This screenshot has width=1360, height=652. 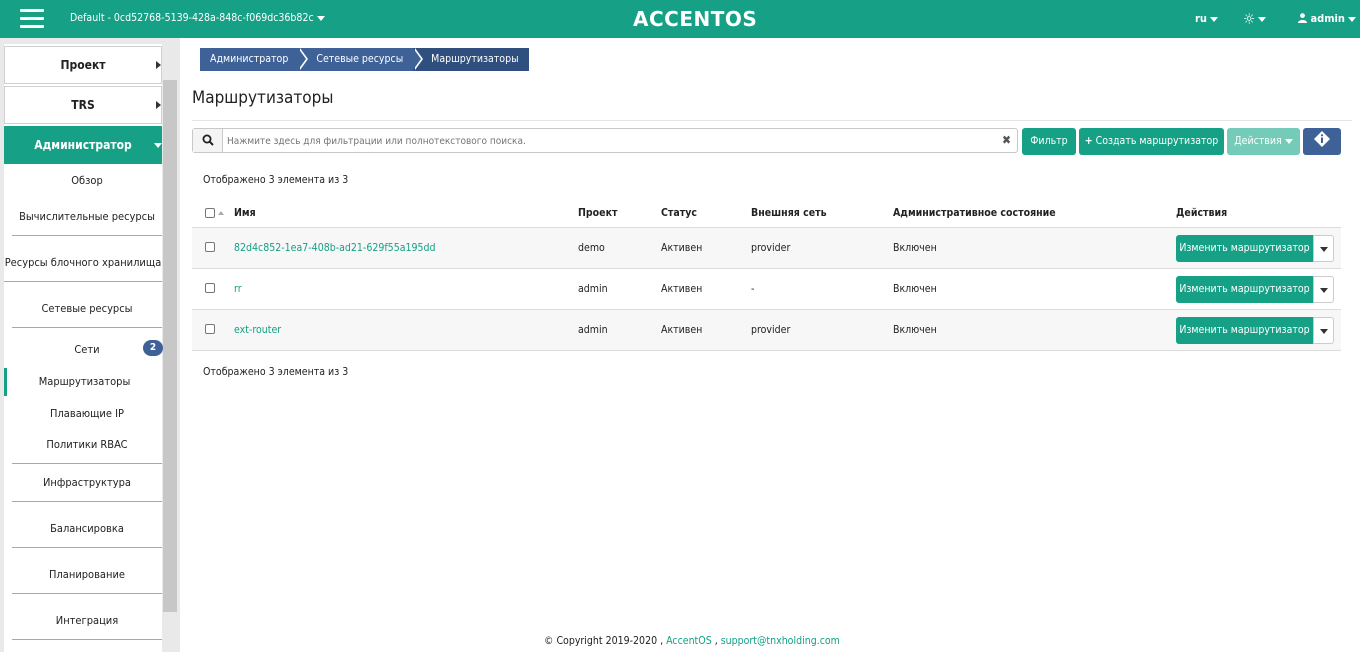 I want to click on sidebar-item-overview: Обзор, so click(x=87, y=180).